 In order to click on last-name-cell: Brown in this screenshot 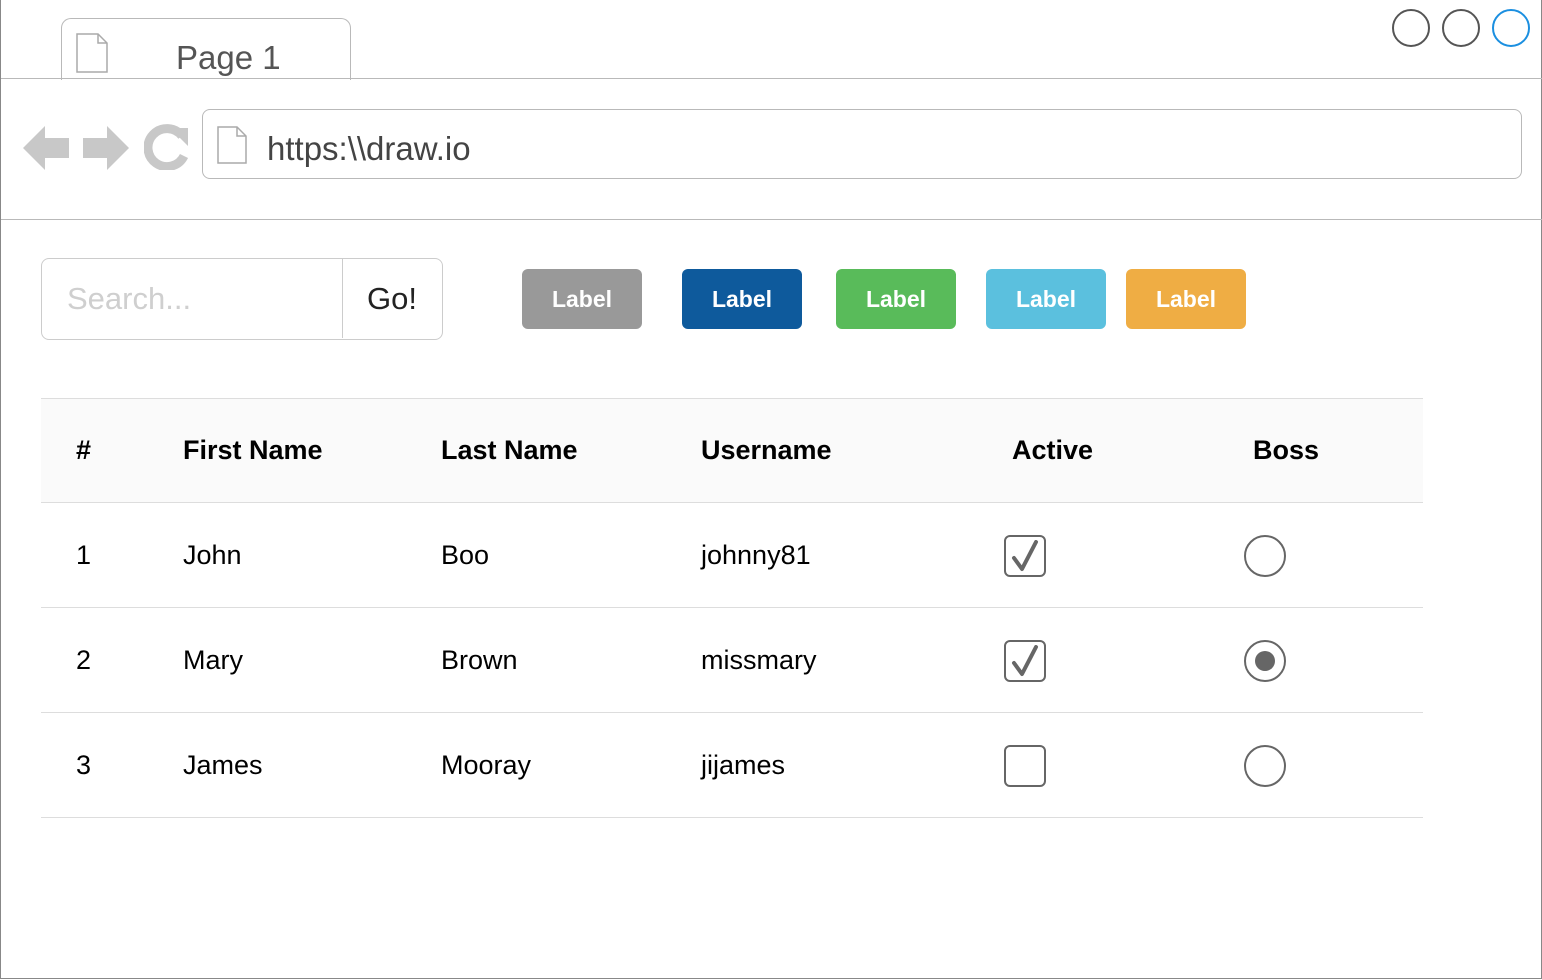, I will do `click(479, 659)`.